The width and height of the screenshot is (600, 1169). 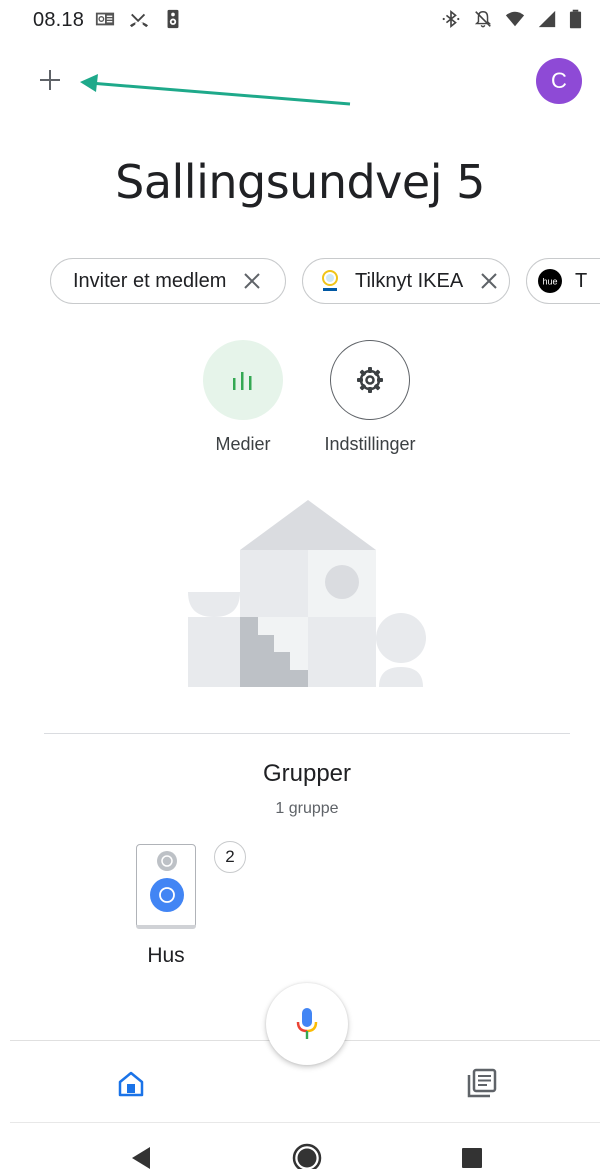 I want to click on media-bars-icon, so click(x=242, y=381).